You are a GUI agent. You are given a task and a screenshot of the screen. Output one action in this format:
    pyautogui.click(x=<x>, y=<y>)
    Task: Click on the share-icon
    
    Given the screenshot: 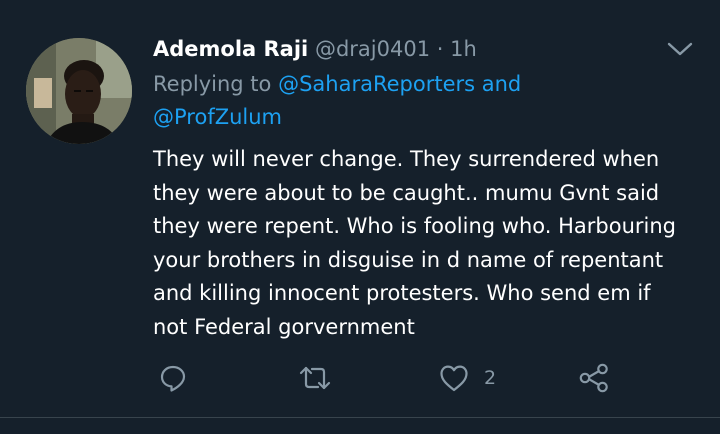 What is the action you would take?
    pyautogui.click(x=594, y=378)
    